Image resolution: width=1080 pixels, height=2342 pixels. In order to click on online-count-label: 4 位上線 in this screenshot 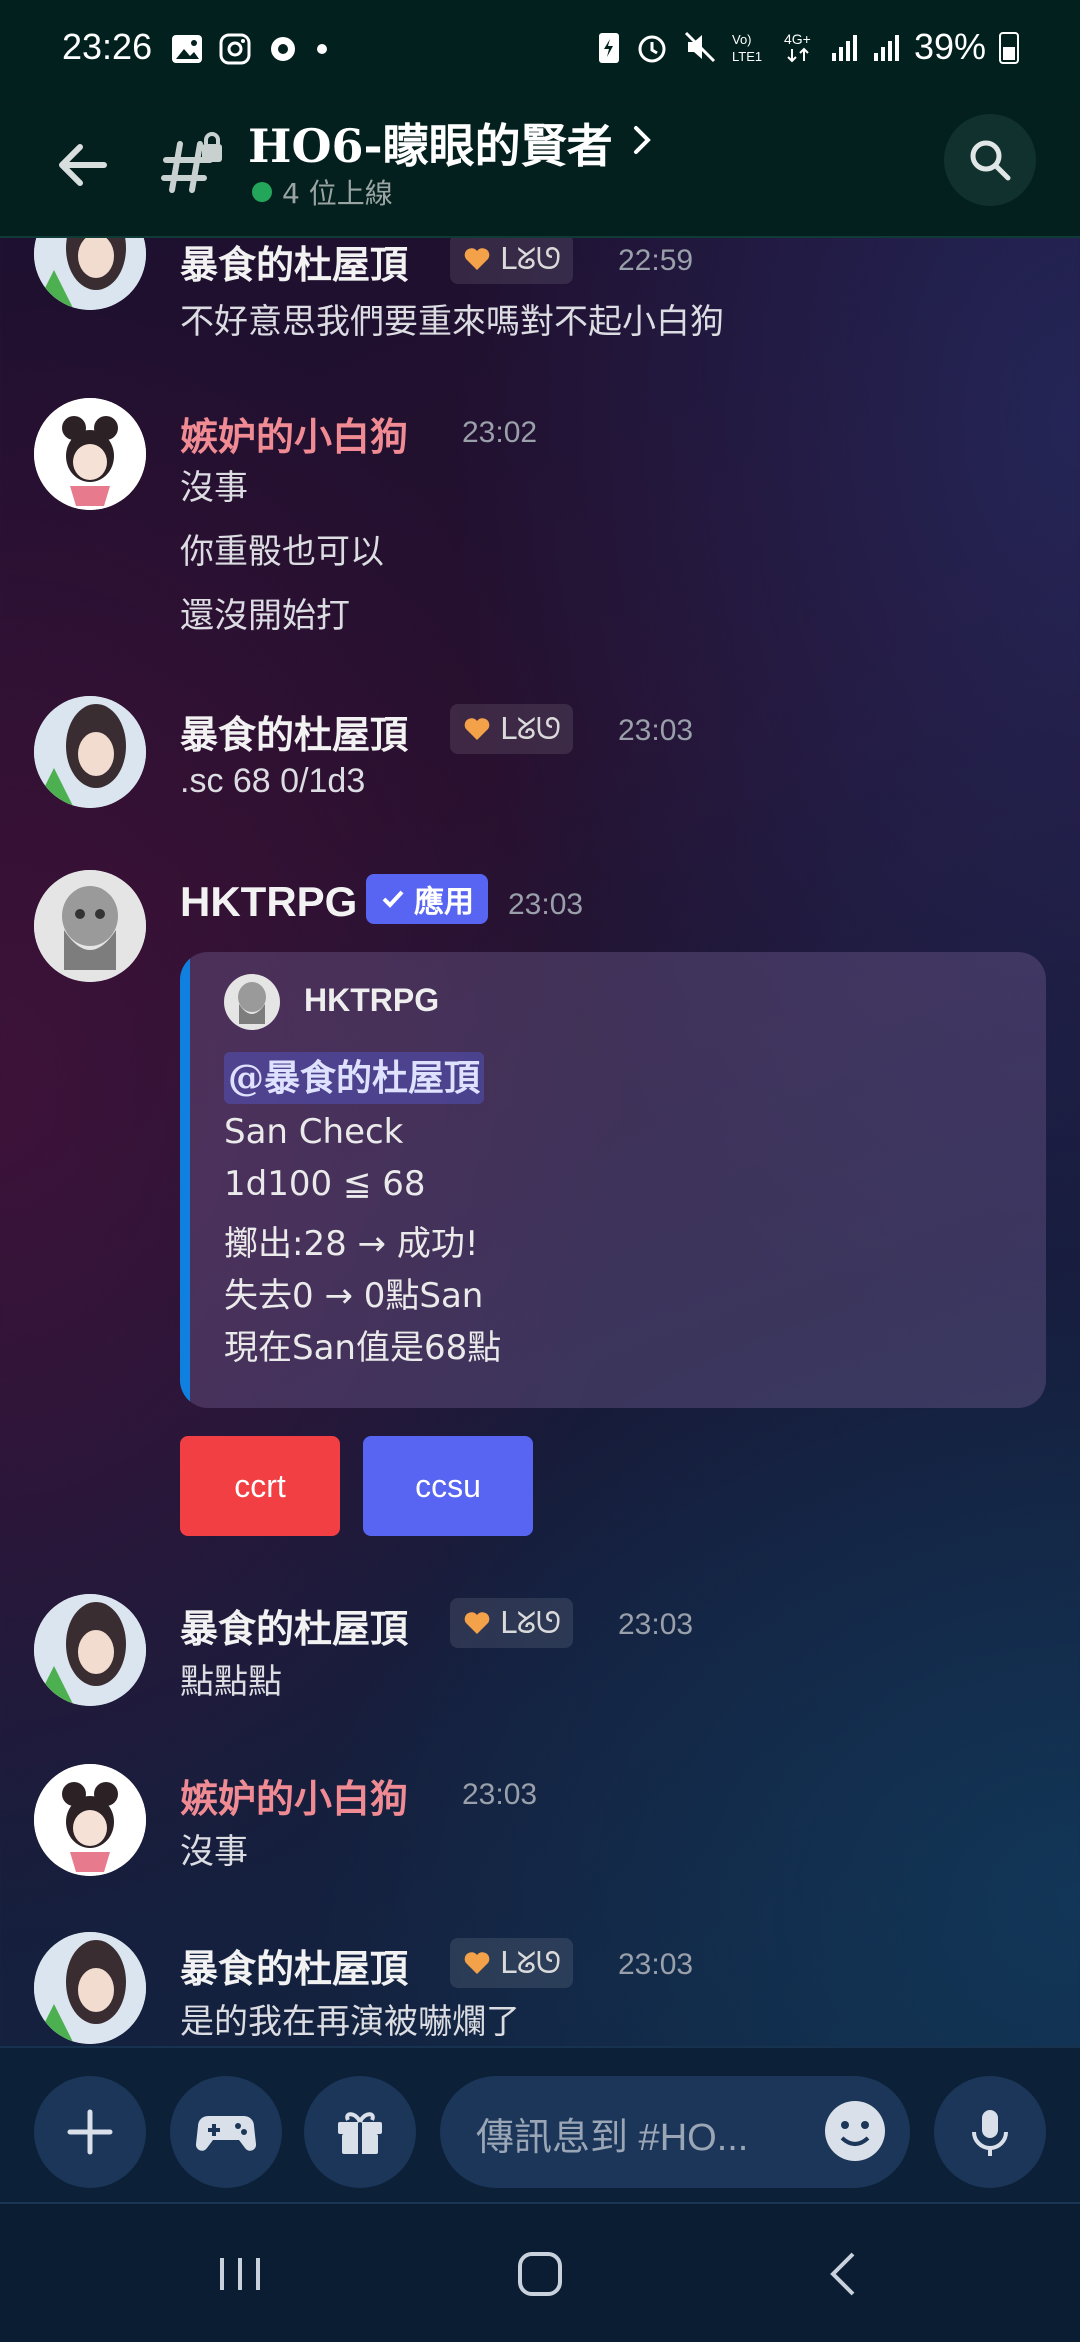, I will do `click(337, 193)`.